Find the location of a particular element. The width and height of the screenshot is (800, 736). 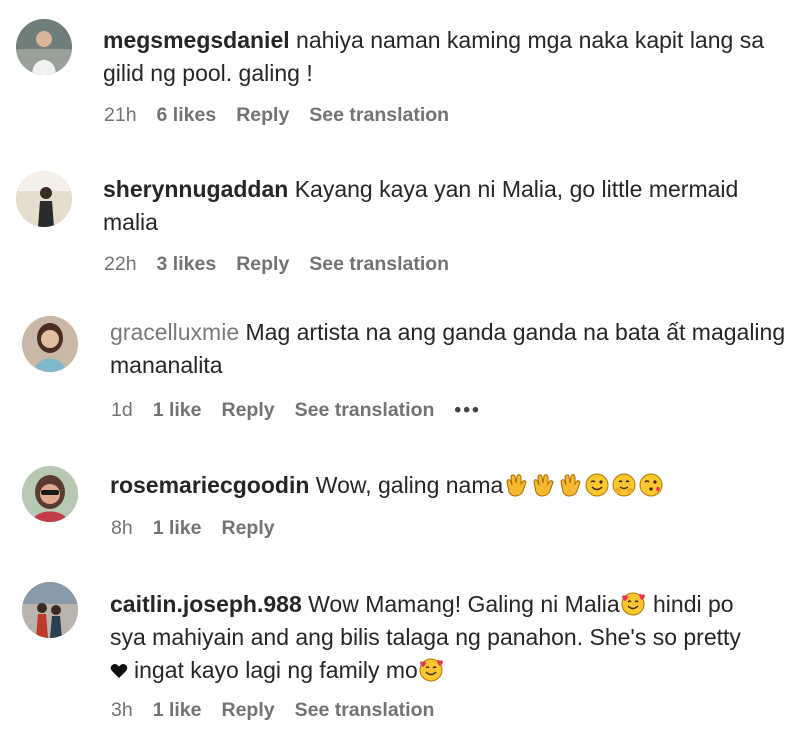

more-options-icon: ••• is located at coordinates (467, 410).